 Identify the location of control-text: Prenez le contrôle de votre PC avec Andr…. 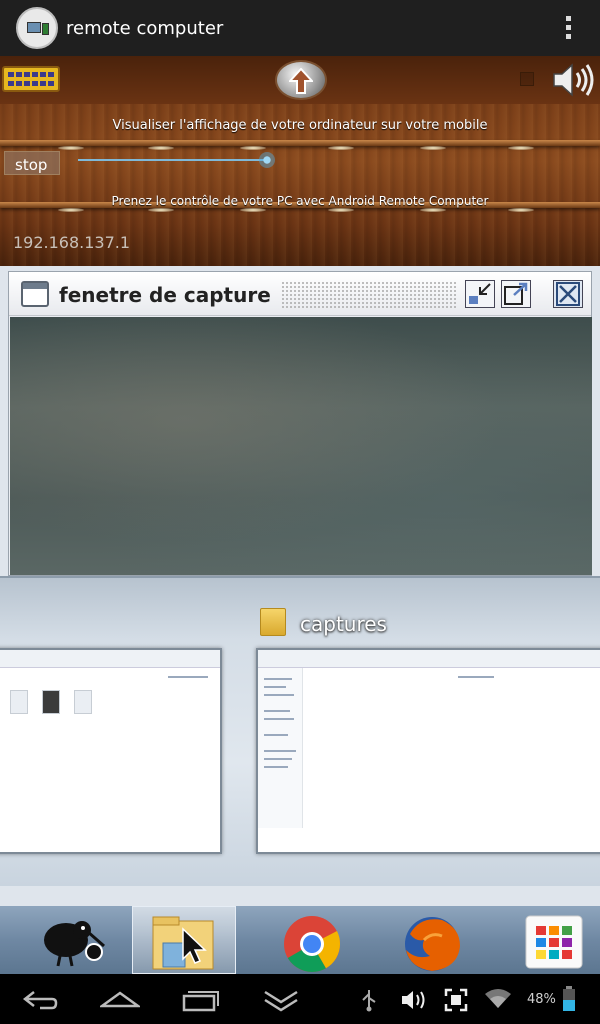
(300, 201).